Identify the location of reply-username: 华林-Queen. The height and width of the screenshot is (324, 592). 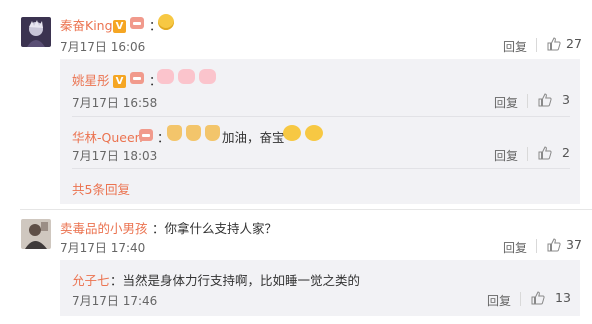
(107, 136).